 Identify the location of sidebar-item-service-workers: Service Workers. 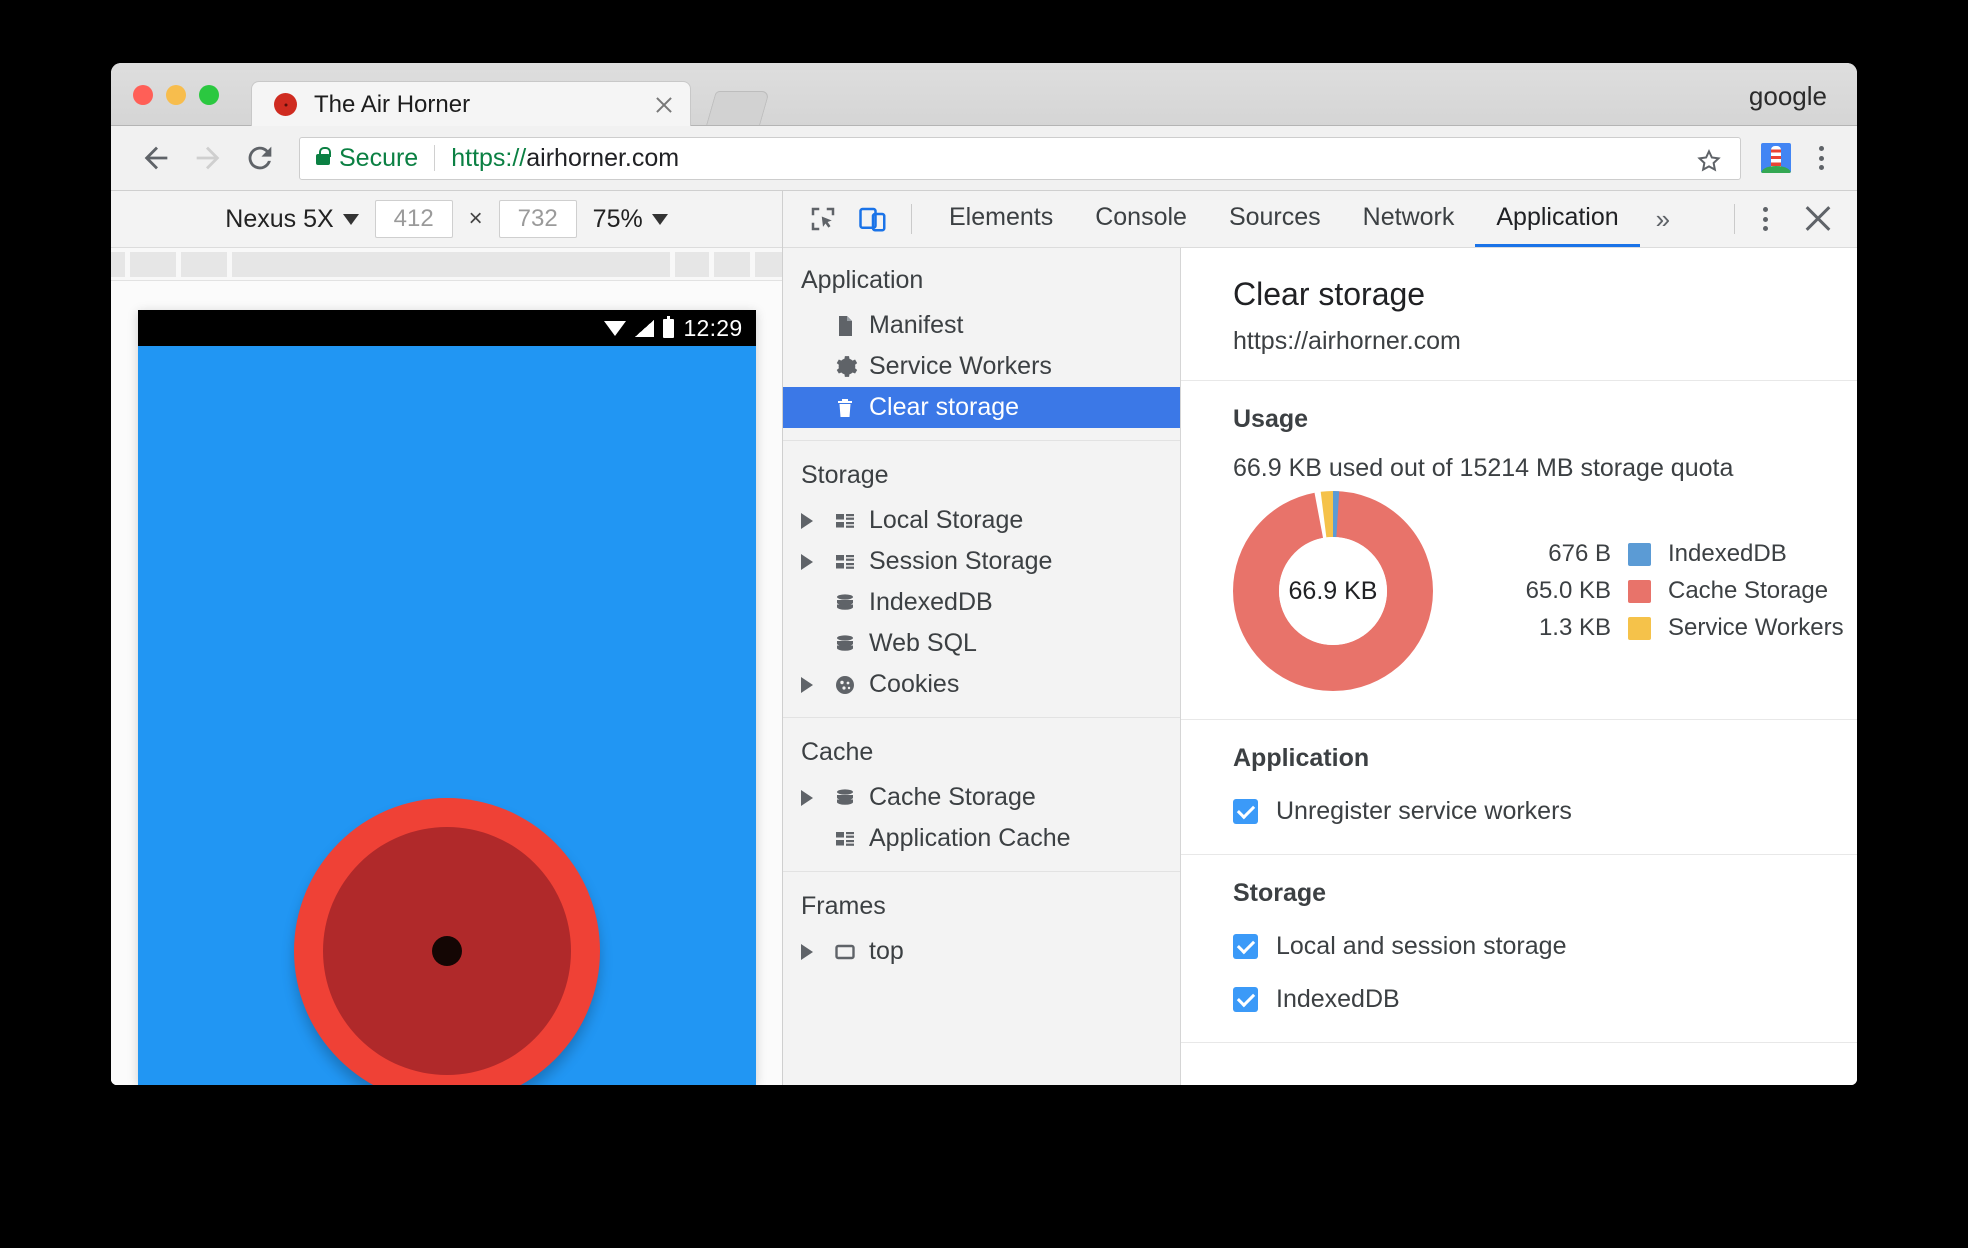
(981, 366).